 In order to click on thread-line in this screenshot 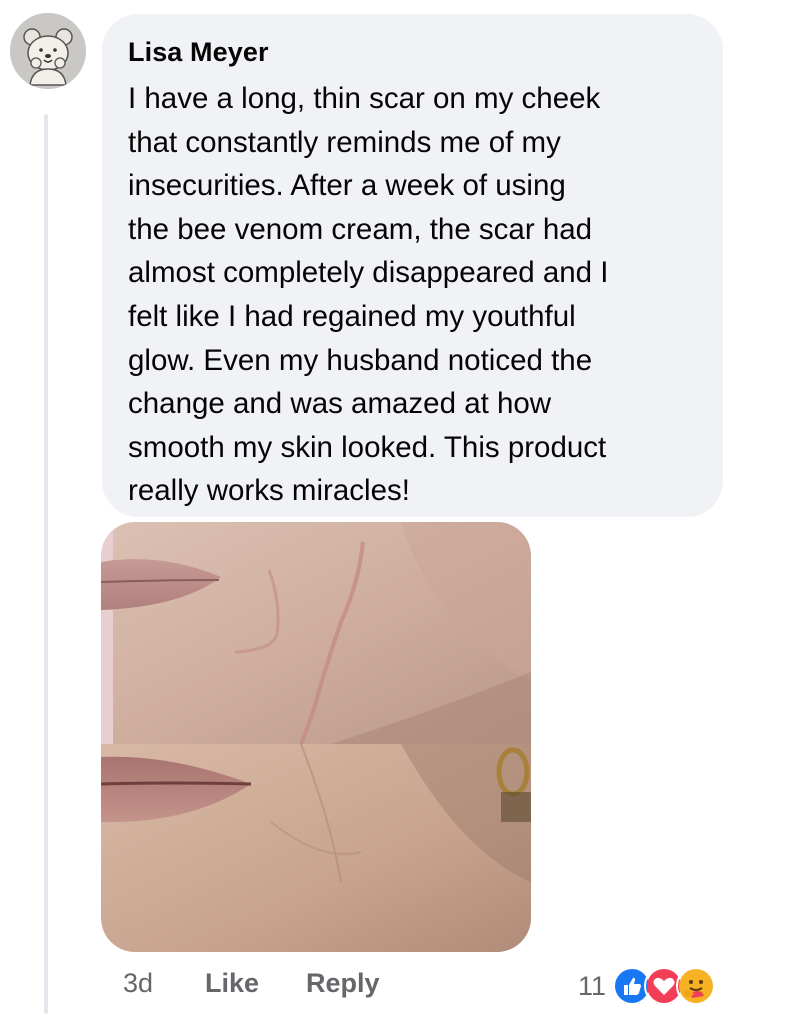, I will do `click(46, 564)`.